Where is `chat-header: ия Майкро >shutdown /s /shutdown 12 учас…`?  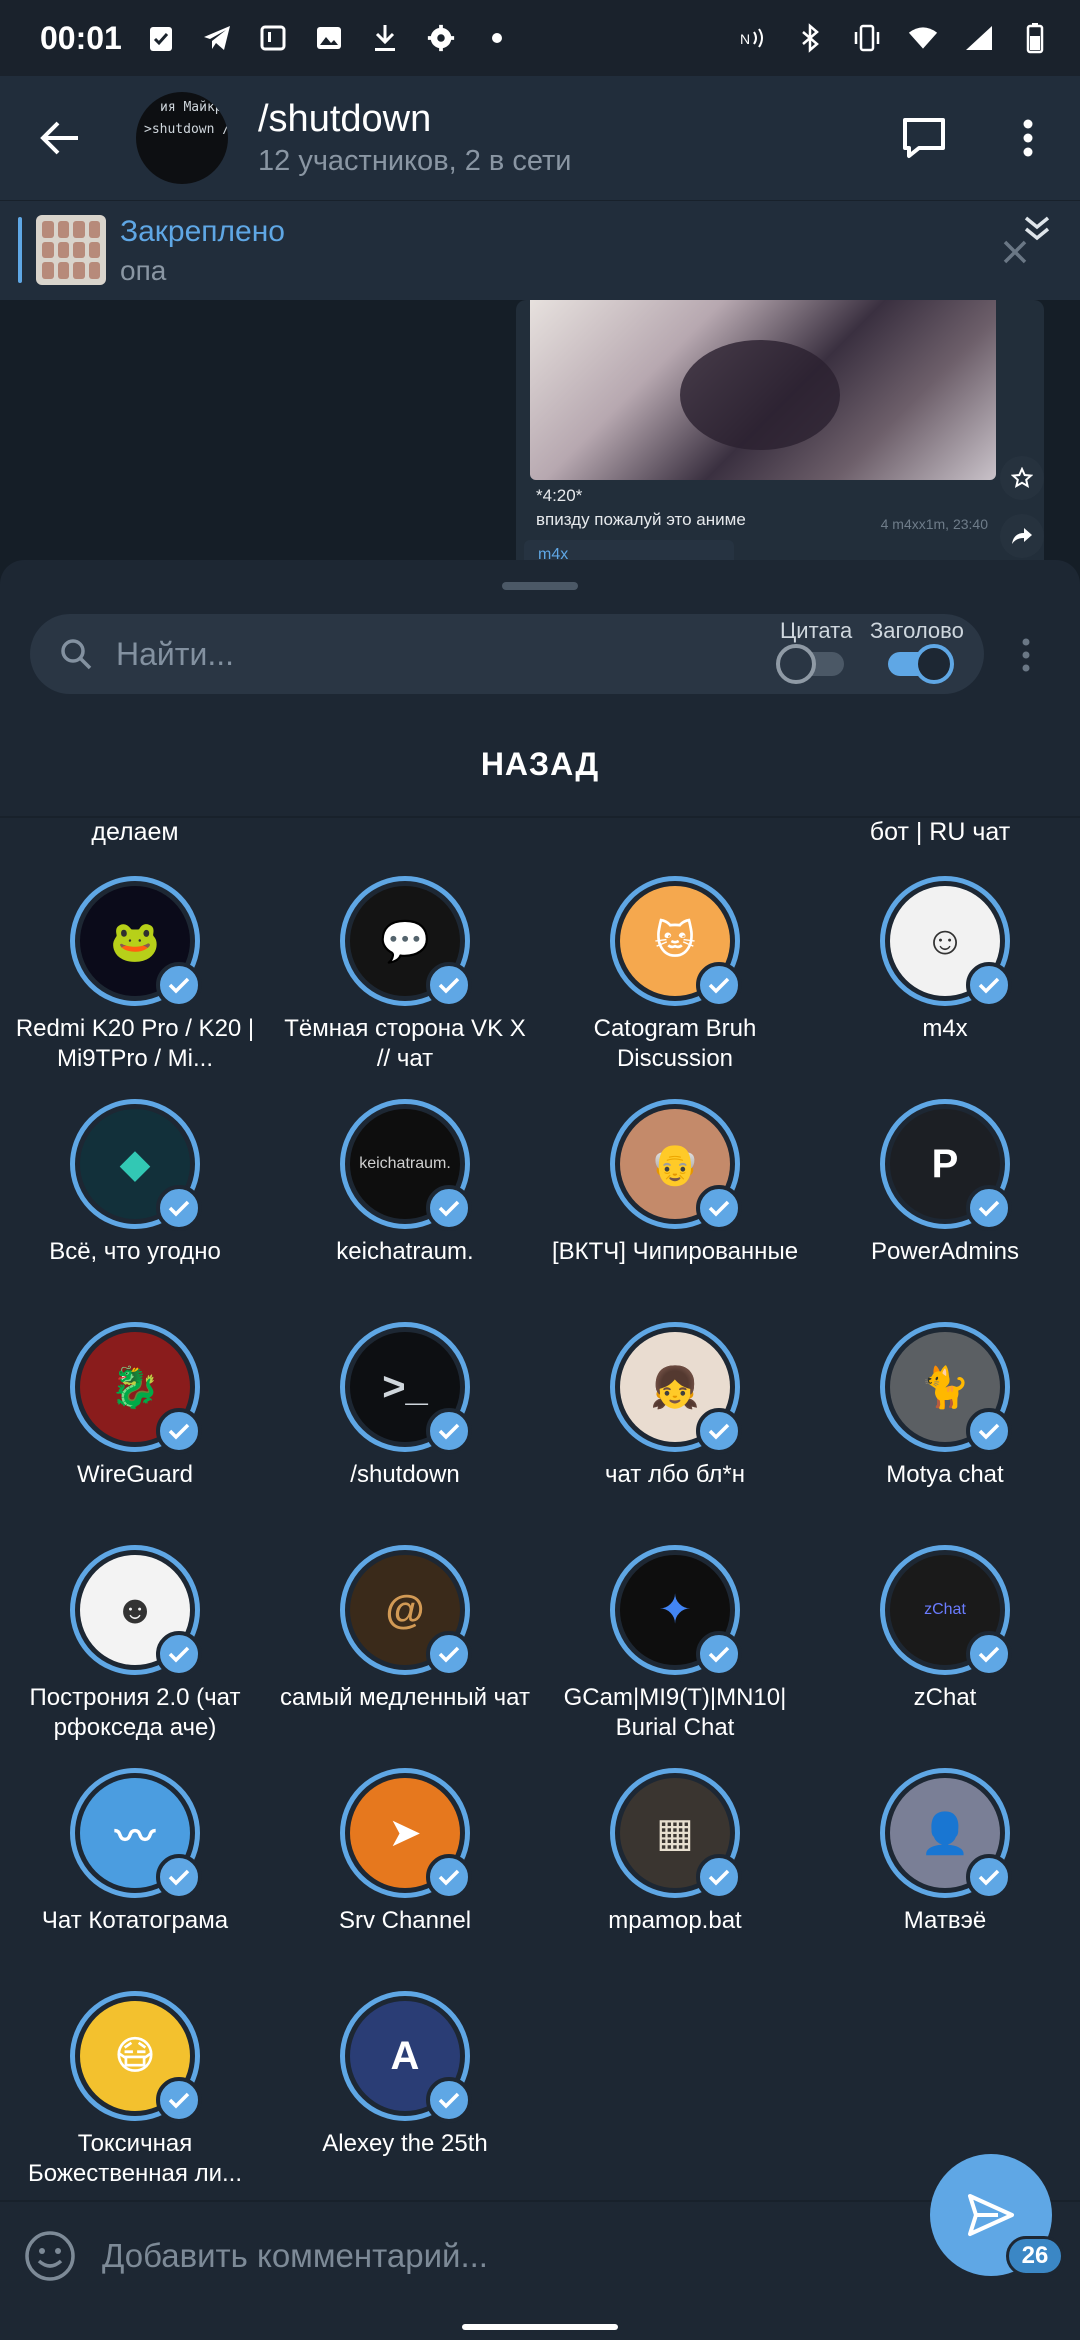 chat-header: ия Майкро >shutdown /s /shutdown 12 учас… is located at coordinates (540, 138).